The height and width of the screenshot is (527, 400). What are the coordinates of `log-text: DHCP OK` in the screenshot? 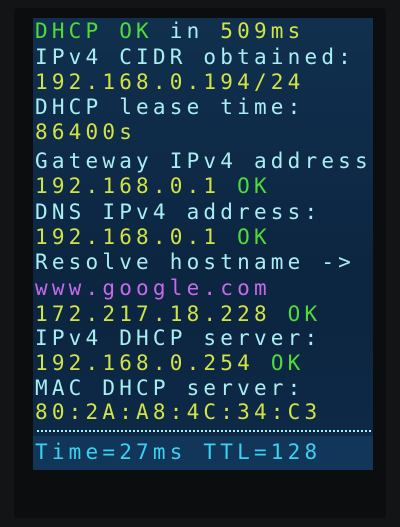 It's located at (94, 31).